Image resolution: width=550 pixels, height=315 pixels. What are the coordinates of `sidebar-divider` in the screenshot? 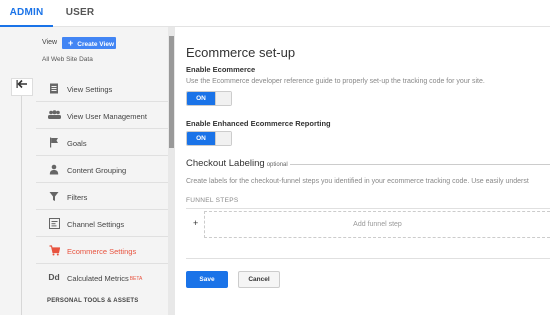 It's located at (21, 205).